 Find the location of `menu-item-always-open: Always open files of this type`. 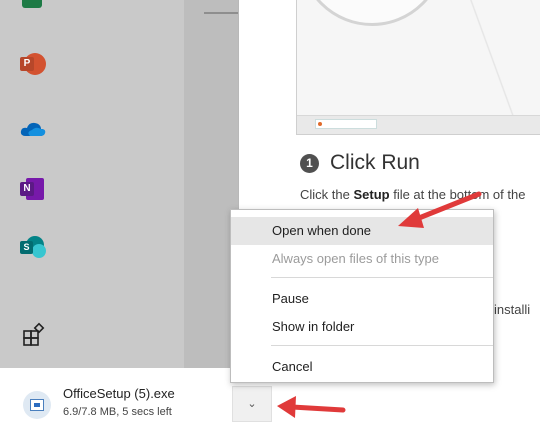

menu-item-always-open: Always open files of this type is located at coordinates (362, 259).